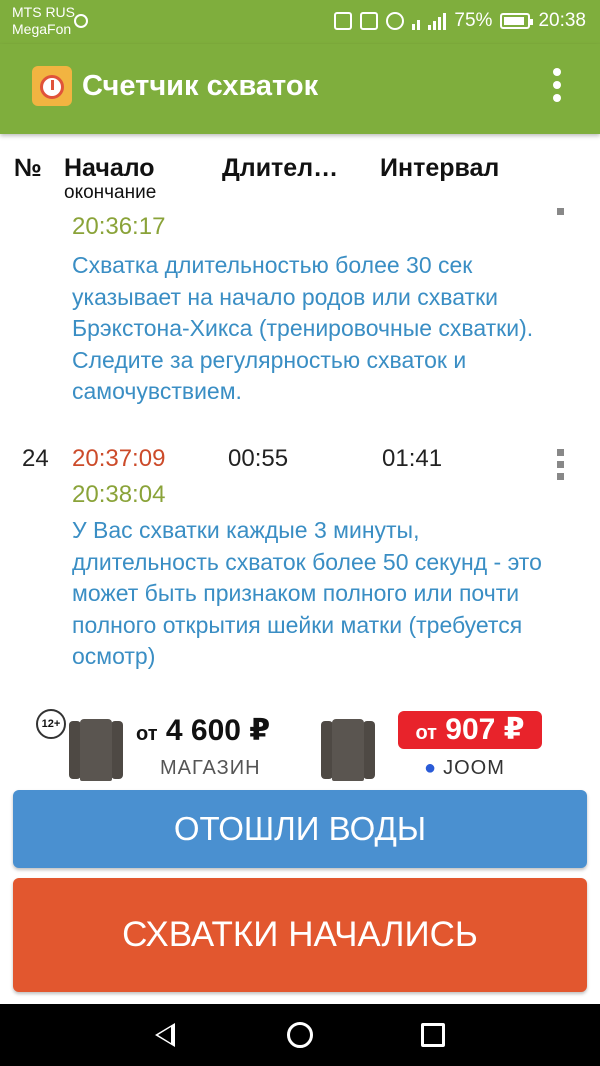 Image resolution: width=600 pixels, height=1066 pixels. What do you see at coordinates (35, 458) in the screenshot?
I see `row-number: 24` at bounding box center [35, 458].